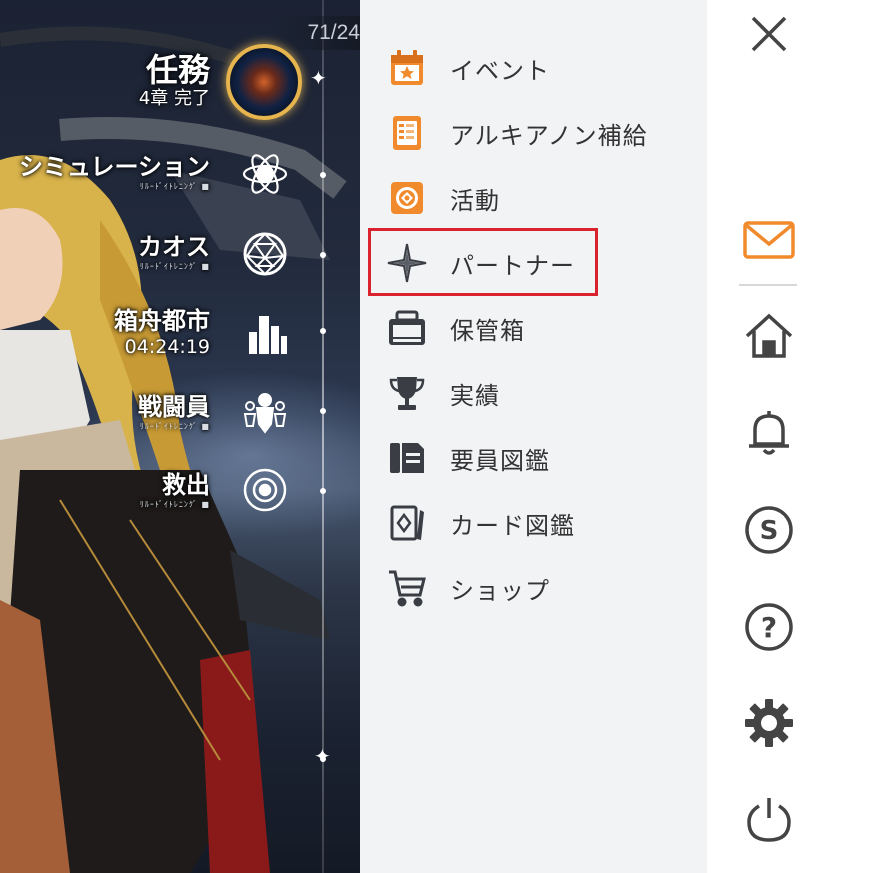  Describe the element at coordinates (162, 321) in the screenshot. I see `nav-ark-city-label: 箱舟都市` at that location.